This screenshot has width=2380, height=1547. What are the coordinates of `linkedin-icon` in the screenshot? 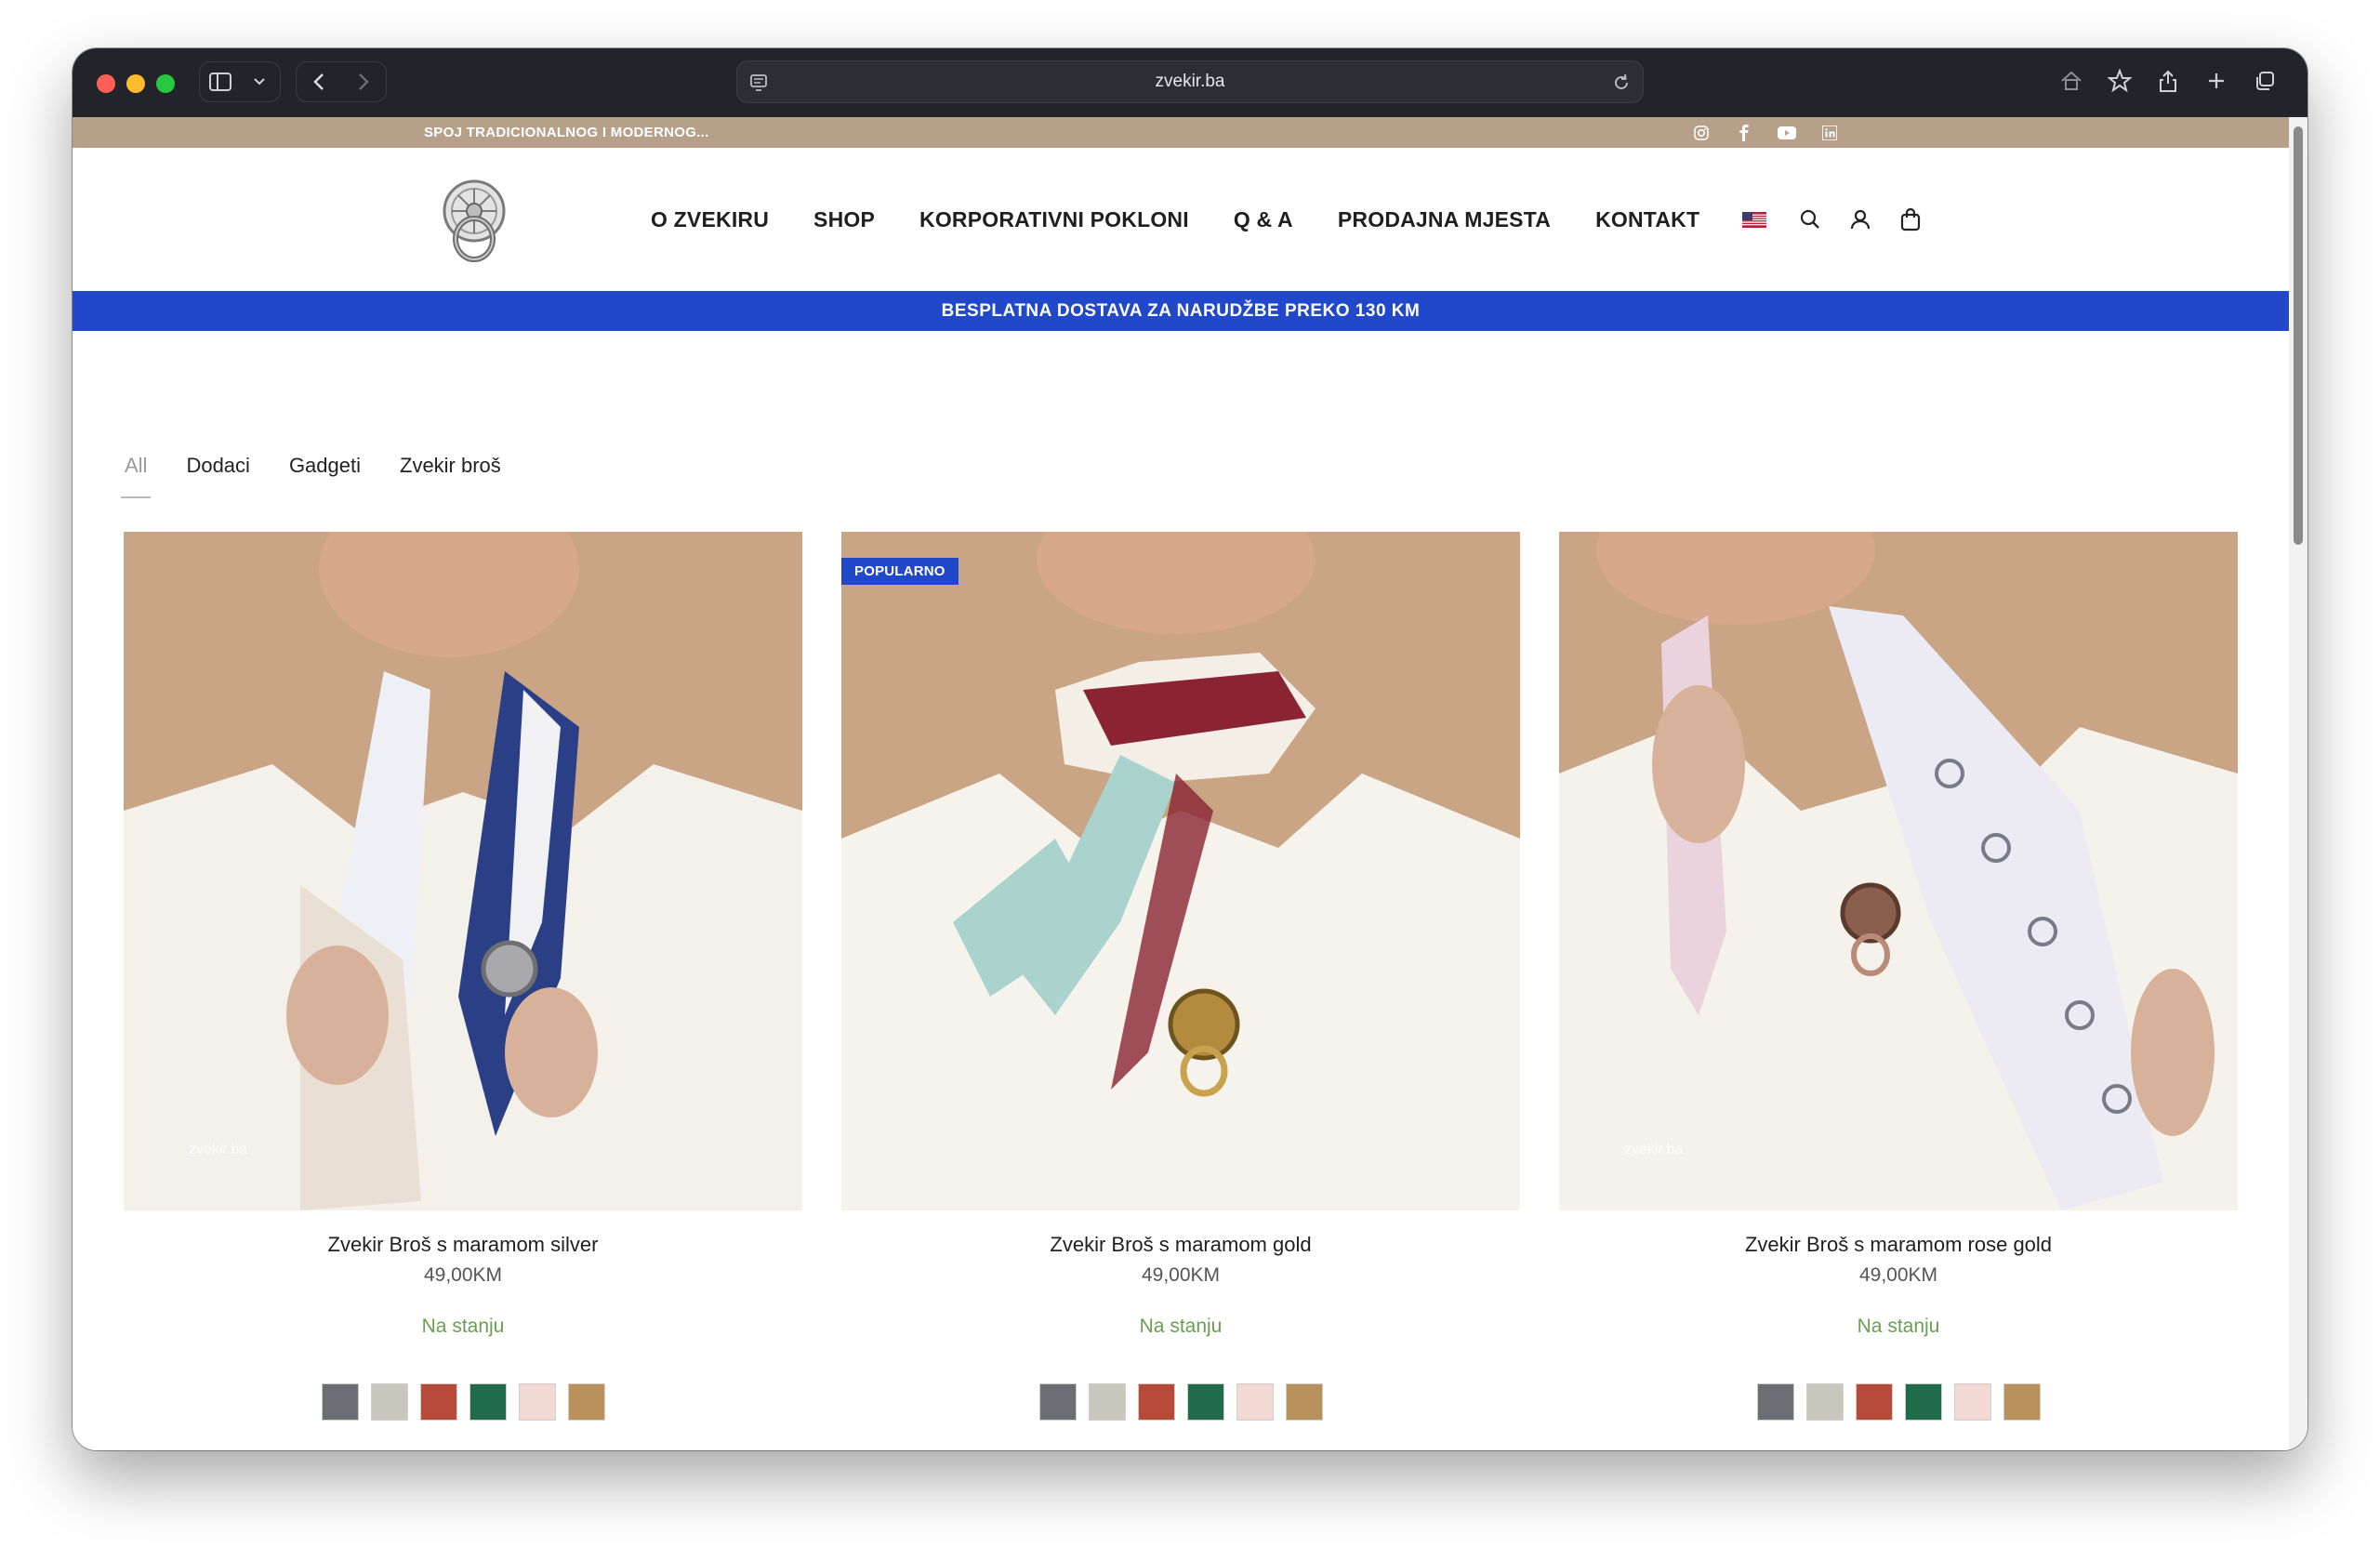 It's located at (1829, 133).